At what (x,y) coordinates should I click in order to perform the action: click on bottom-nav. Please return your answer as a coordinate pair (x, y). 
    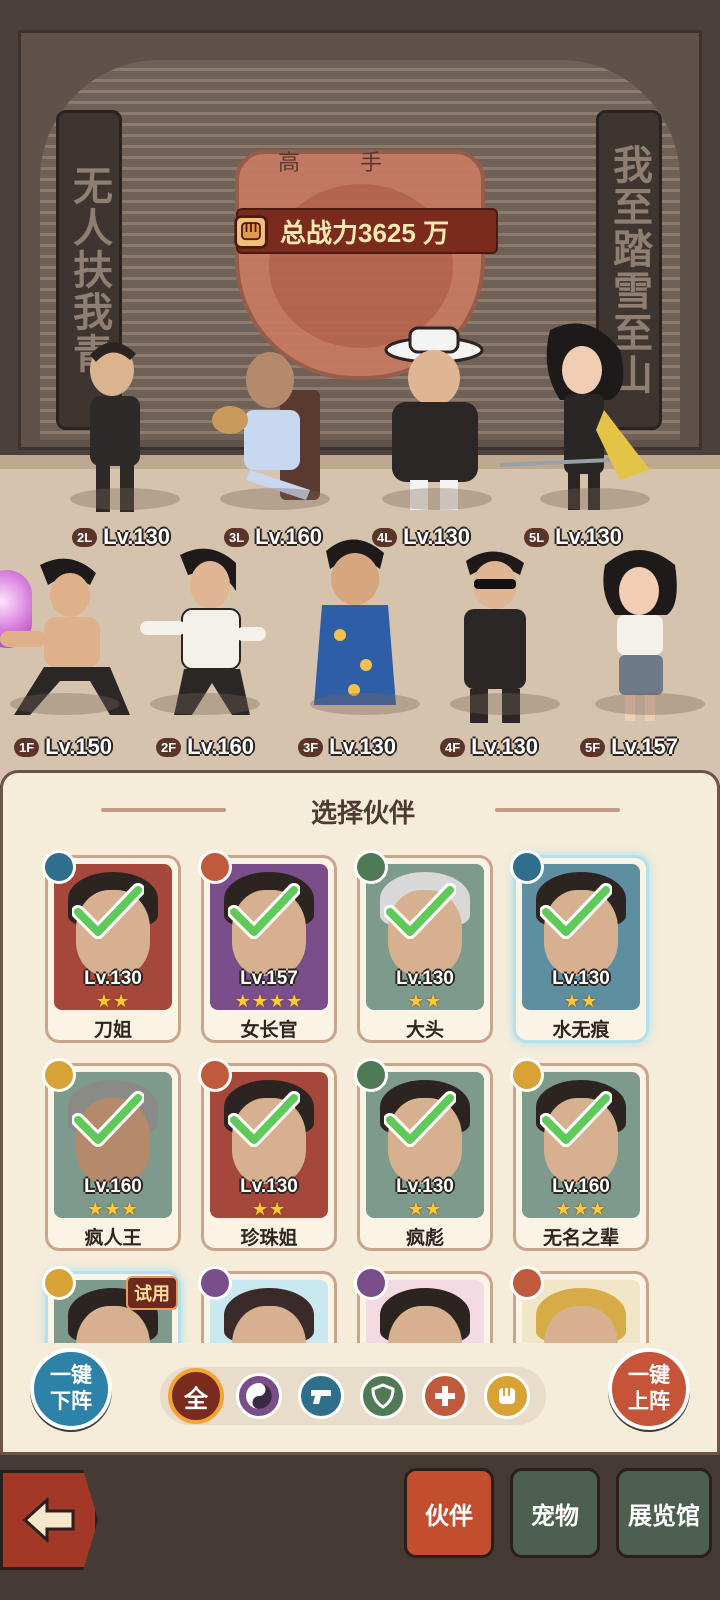
    Looking at the image, I should click on (360, 1527).